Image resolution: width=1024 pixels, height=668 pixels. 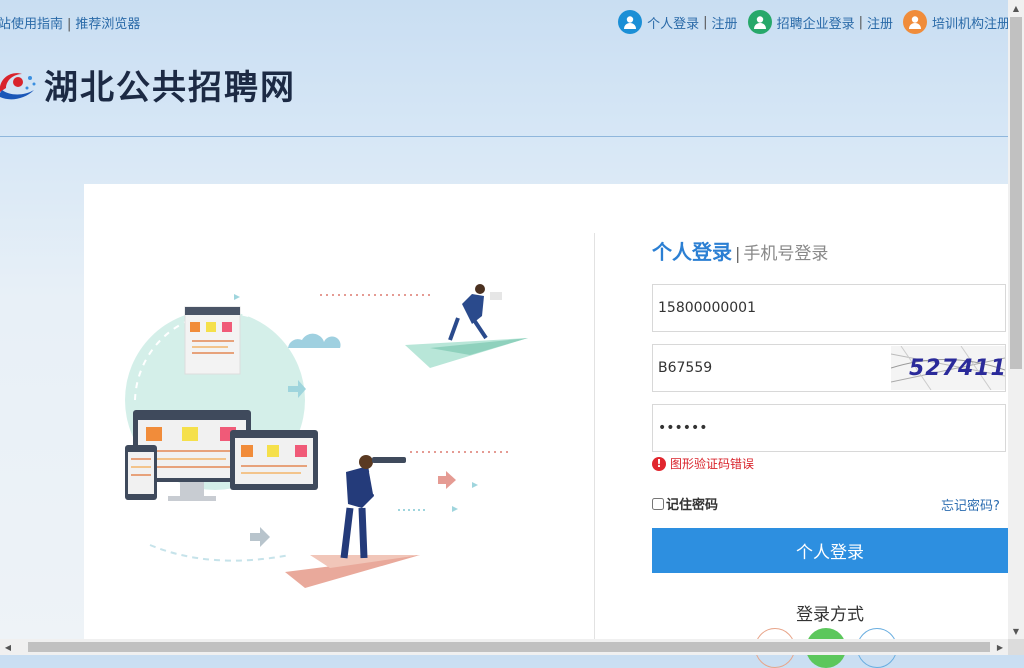 I want to click on captcha-field: 527411, so click(x=829, y=368).